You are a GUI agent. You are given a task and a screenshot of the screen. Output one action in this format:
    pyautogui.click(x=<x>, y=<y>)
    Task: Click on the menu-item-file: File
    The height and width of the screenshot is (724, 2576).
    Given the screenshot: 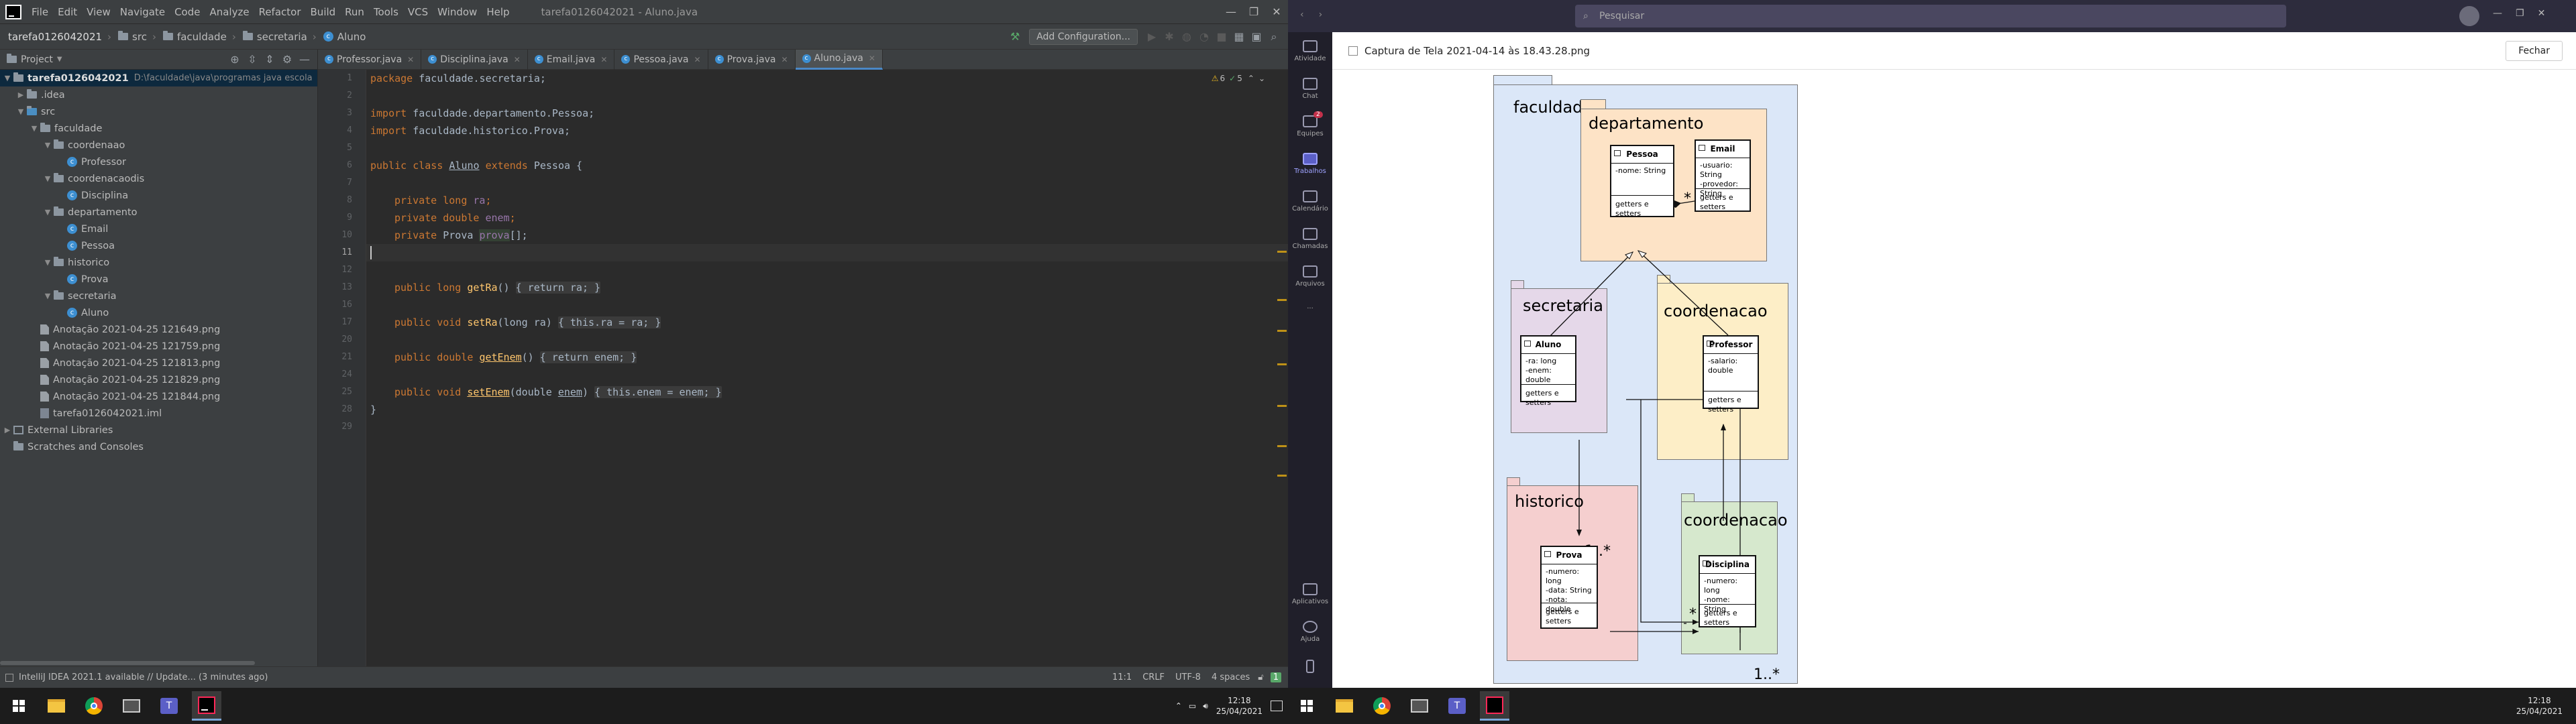 What is the action you would take?
    pyautogui.click(x=40, y=12)
    